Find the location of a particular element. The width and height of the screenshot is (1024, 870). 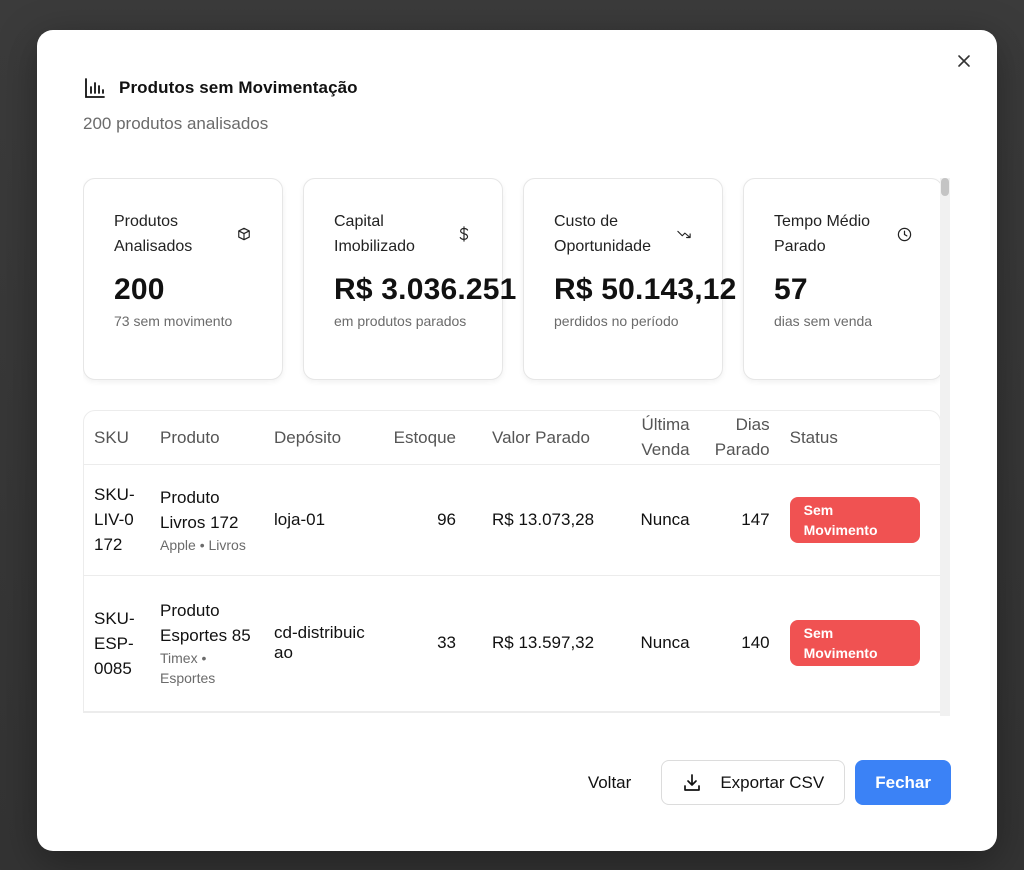

card-note: dias sem venda is located at coordinates (823, 321).